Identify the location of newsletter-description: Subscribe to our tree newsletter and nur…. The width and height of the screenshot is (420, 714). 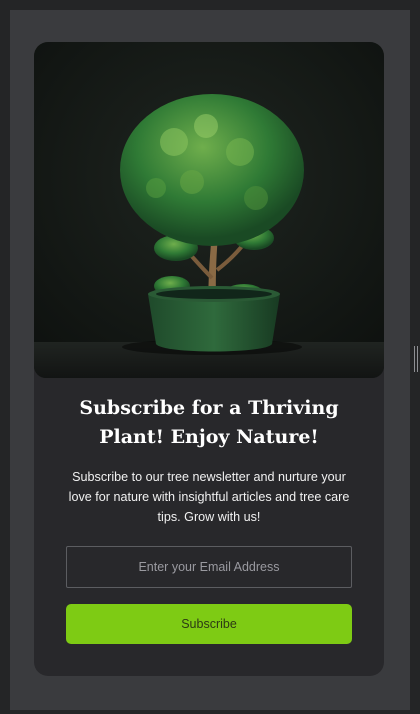
(209, 497).